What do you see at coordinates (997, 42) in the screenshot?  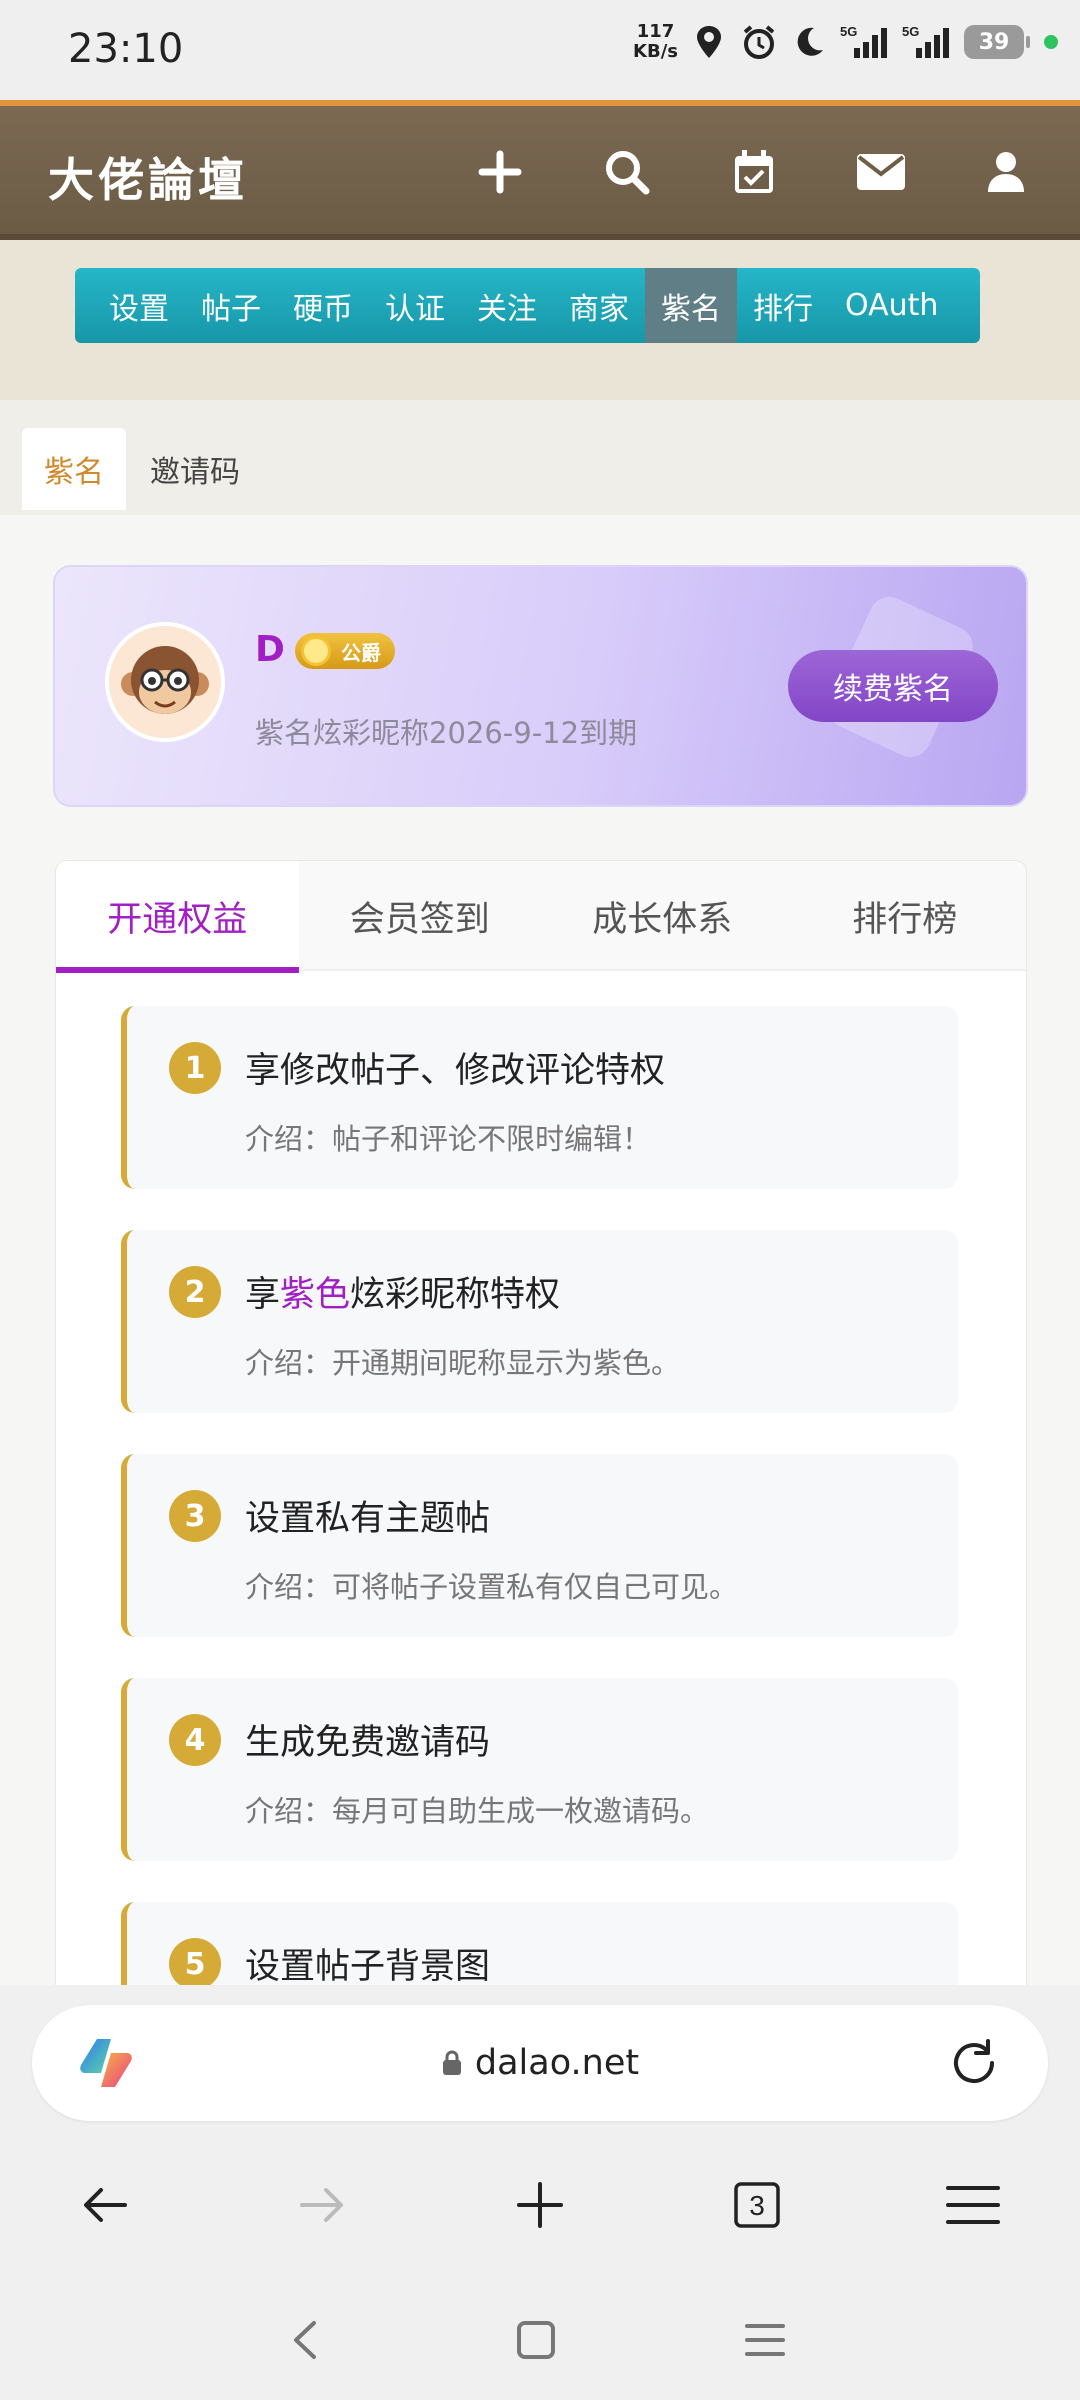 I see `battery-icon: 39` at bounding box center [997, 42].